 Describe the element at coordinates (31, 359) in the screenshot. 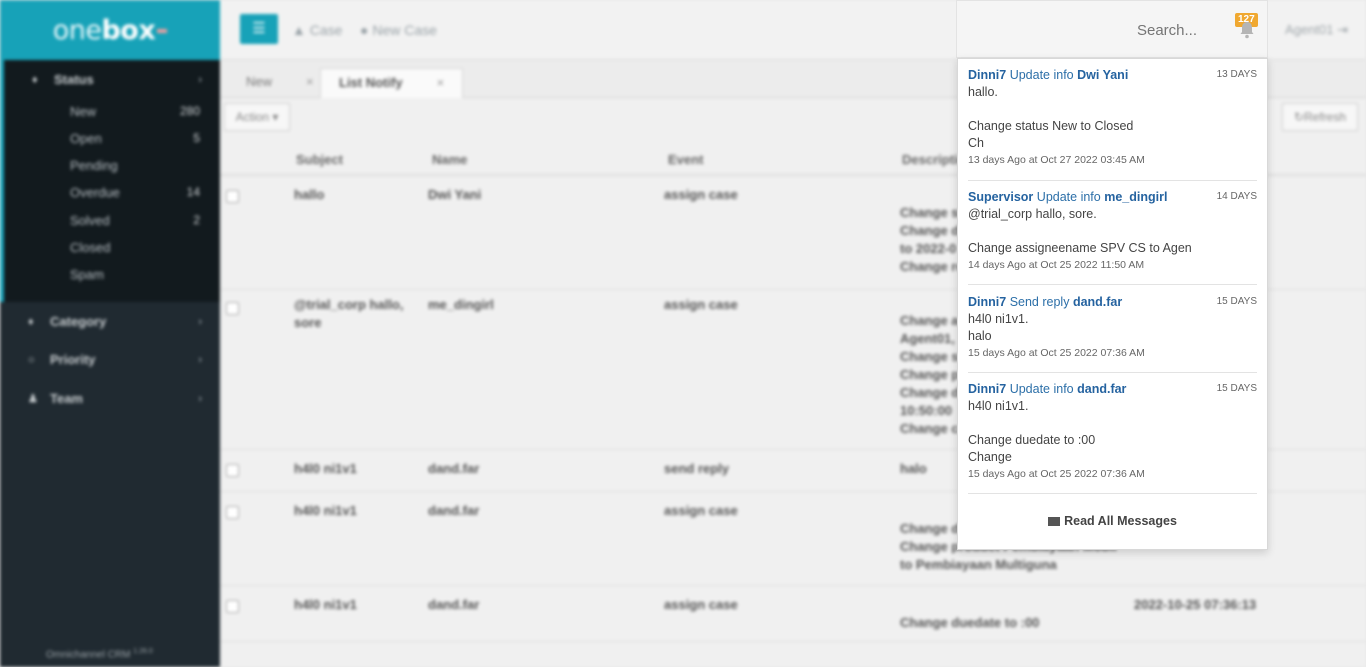

I see `shield-icon: ○` at that location.